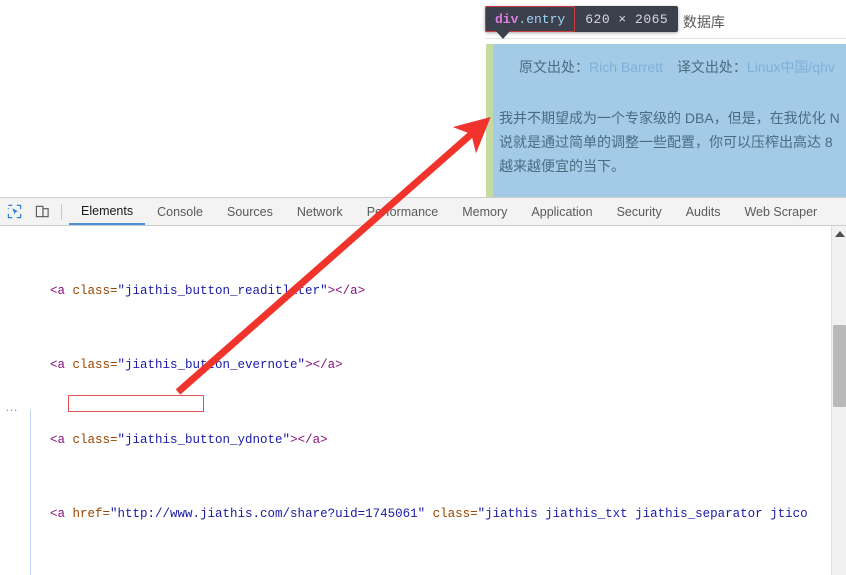 This screenshot has width=846, height=575. What do you see at coordinates (403, 211) in the screenshot?
I see `tab-performance: Performance` at bounding box center [403, 211].